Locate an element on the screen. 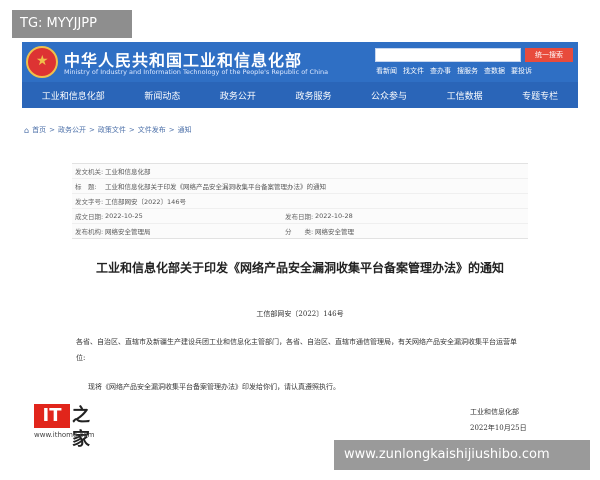  quick-link-news: 看新闻 is located at coordinates (386, 71).